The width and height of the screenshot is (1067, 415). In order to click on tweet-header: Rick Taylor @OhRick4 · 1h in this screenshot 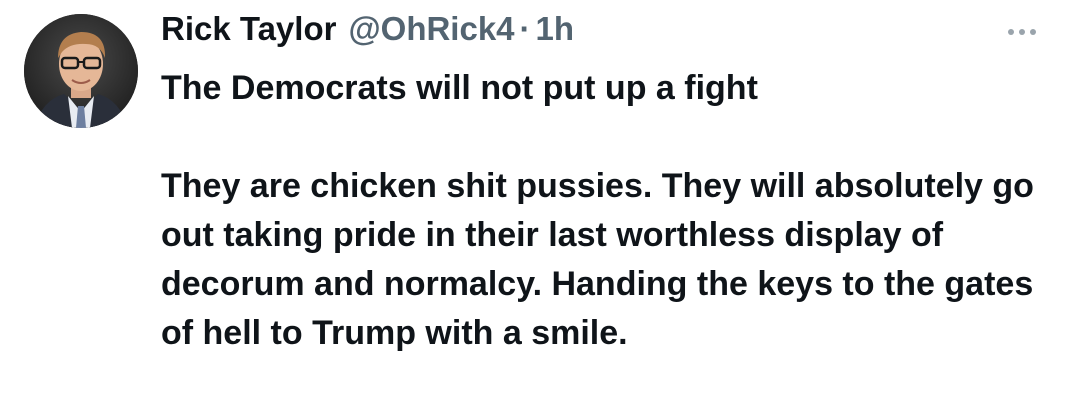, I will do `click(367, 32)`.